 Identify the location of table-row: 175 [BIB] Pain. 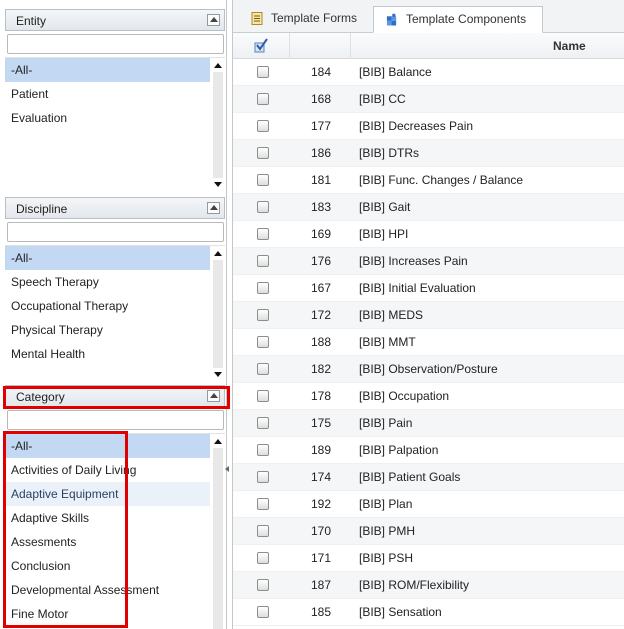
(428, 423).